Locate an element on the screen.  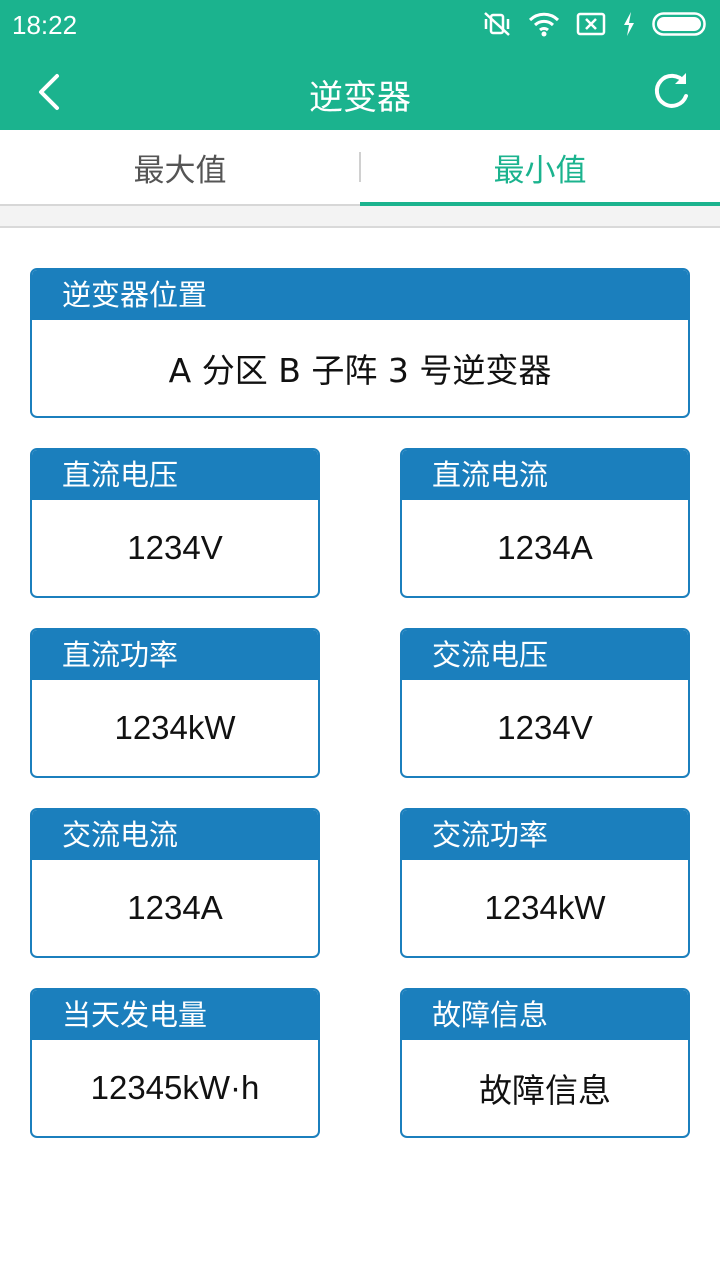
refresh-icon is located at coordinates (671, 90).